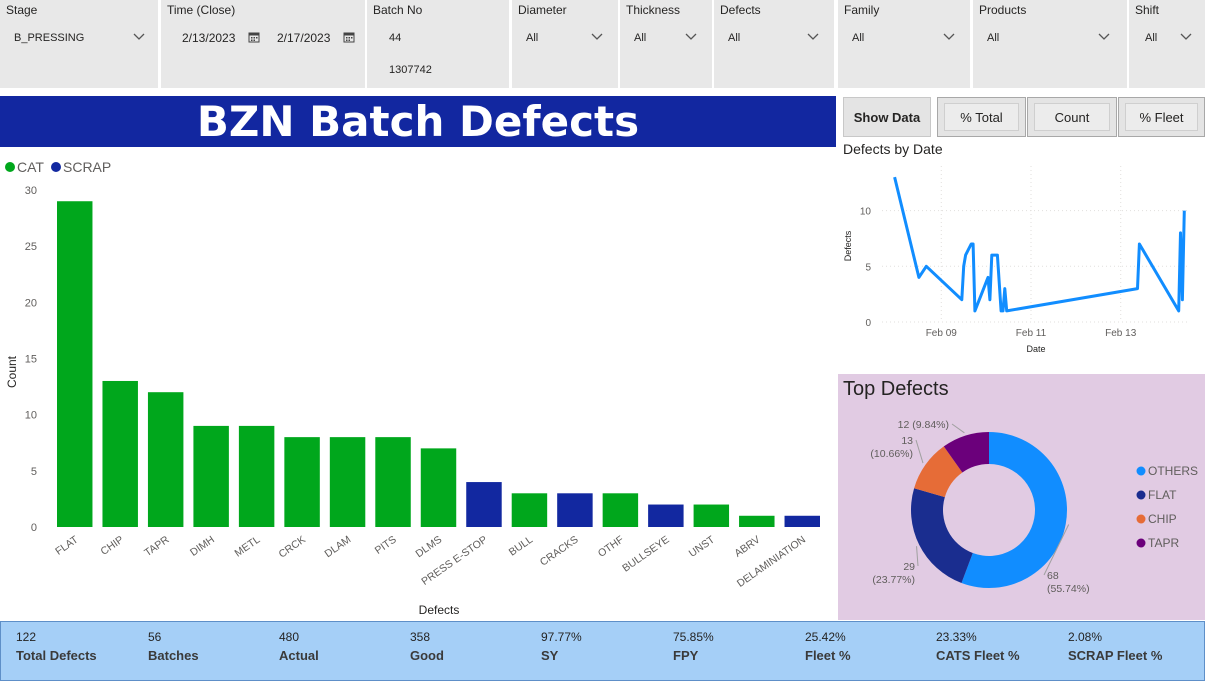 The width and height of the screenshot is (1205, 681). Describe the element at coordinates (155, 637) in the screenshot. I see `kpi-value: 56` at that location.